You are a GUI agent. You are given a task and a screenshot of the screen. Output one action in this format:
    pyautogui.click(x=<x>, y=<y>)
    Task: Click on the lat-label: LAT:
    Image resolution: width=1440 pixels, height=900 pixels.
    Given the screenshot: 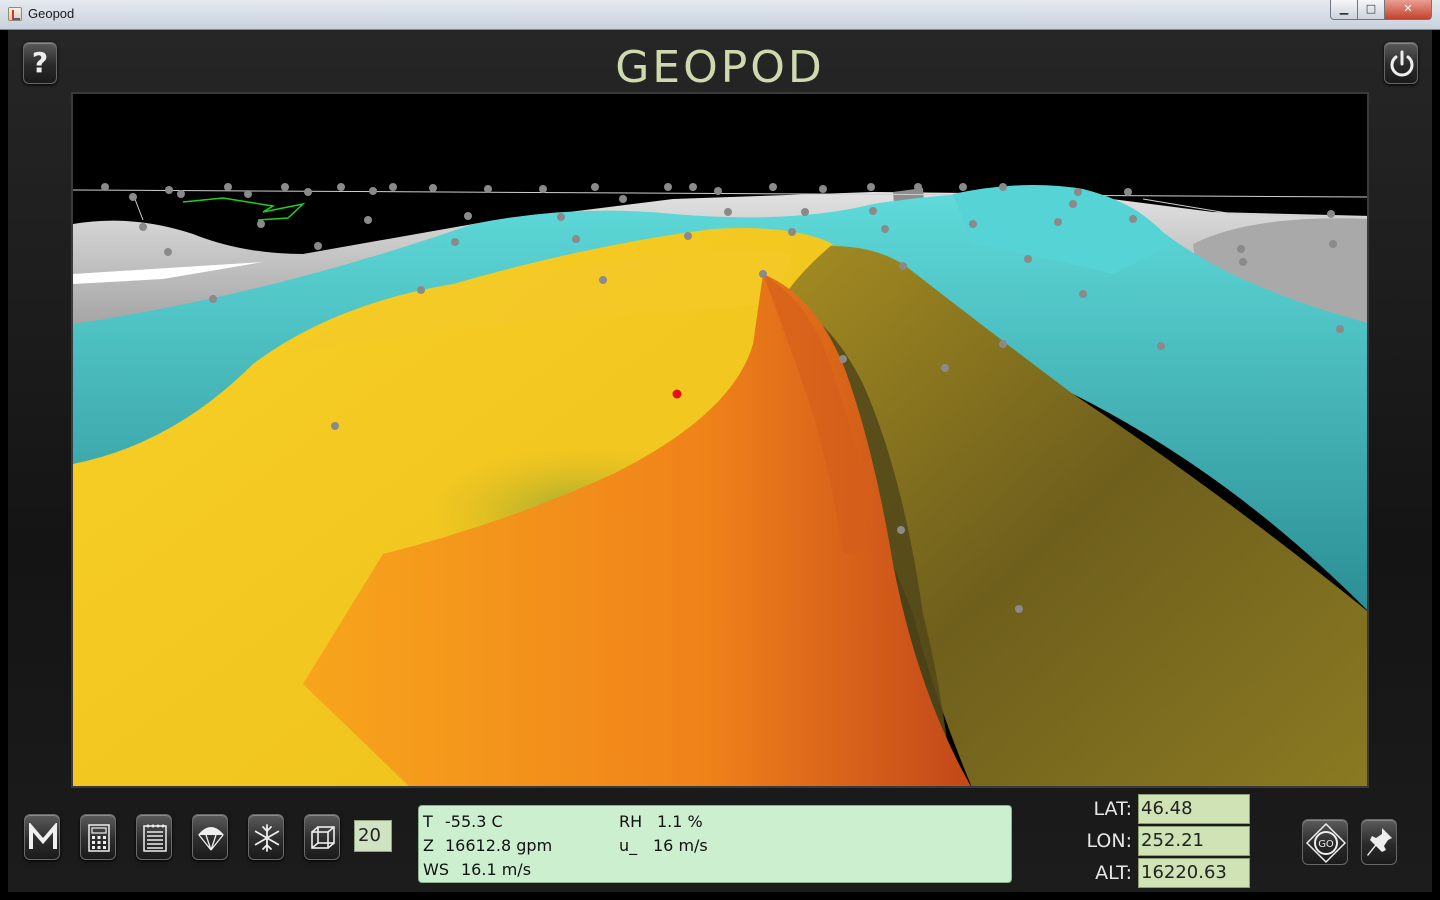 What is the action you would take?
    pyautogui.click(x=1112, y=809)
    